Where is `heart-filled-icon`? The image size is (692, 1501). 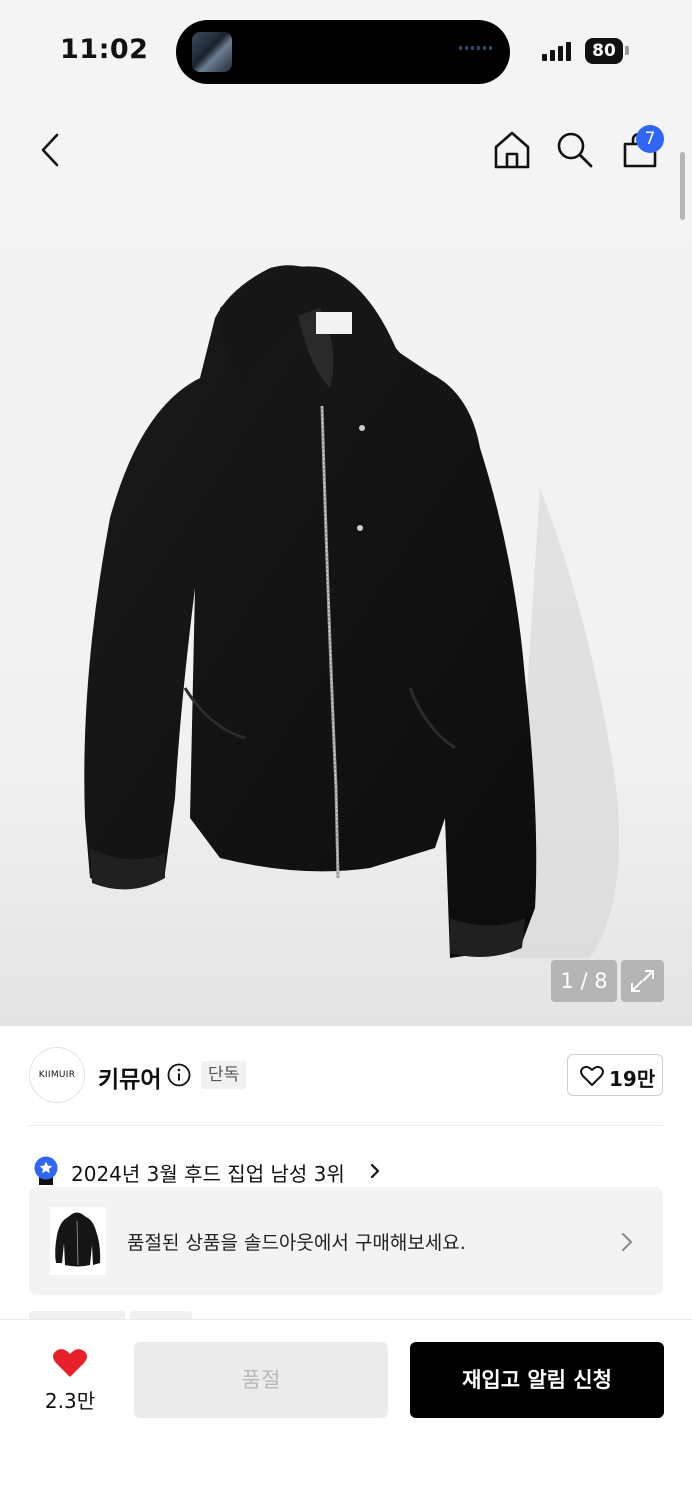
heart-filled-icon is located at coordinates (70, 1363).